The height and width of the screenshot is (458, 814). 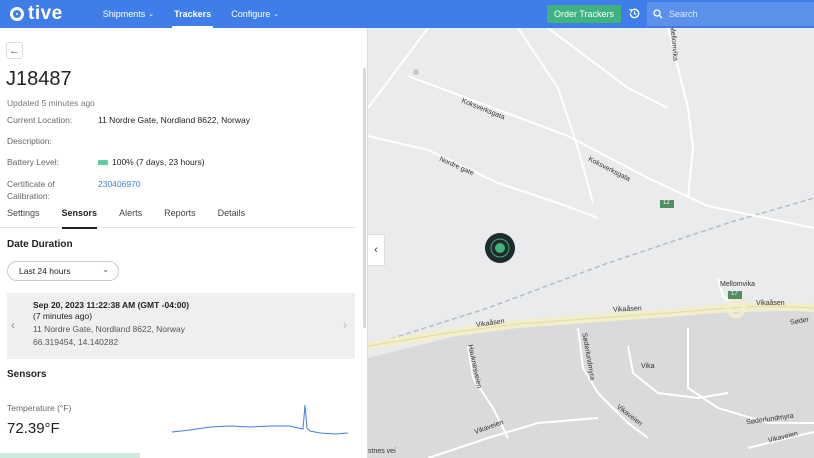 What do you see at coordinates (119, 184) in the screenshot?
I see `certificate-link: 230406970` at bounding box center [119, 184].